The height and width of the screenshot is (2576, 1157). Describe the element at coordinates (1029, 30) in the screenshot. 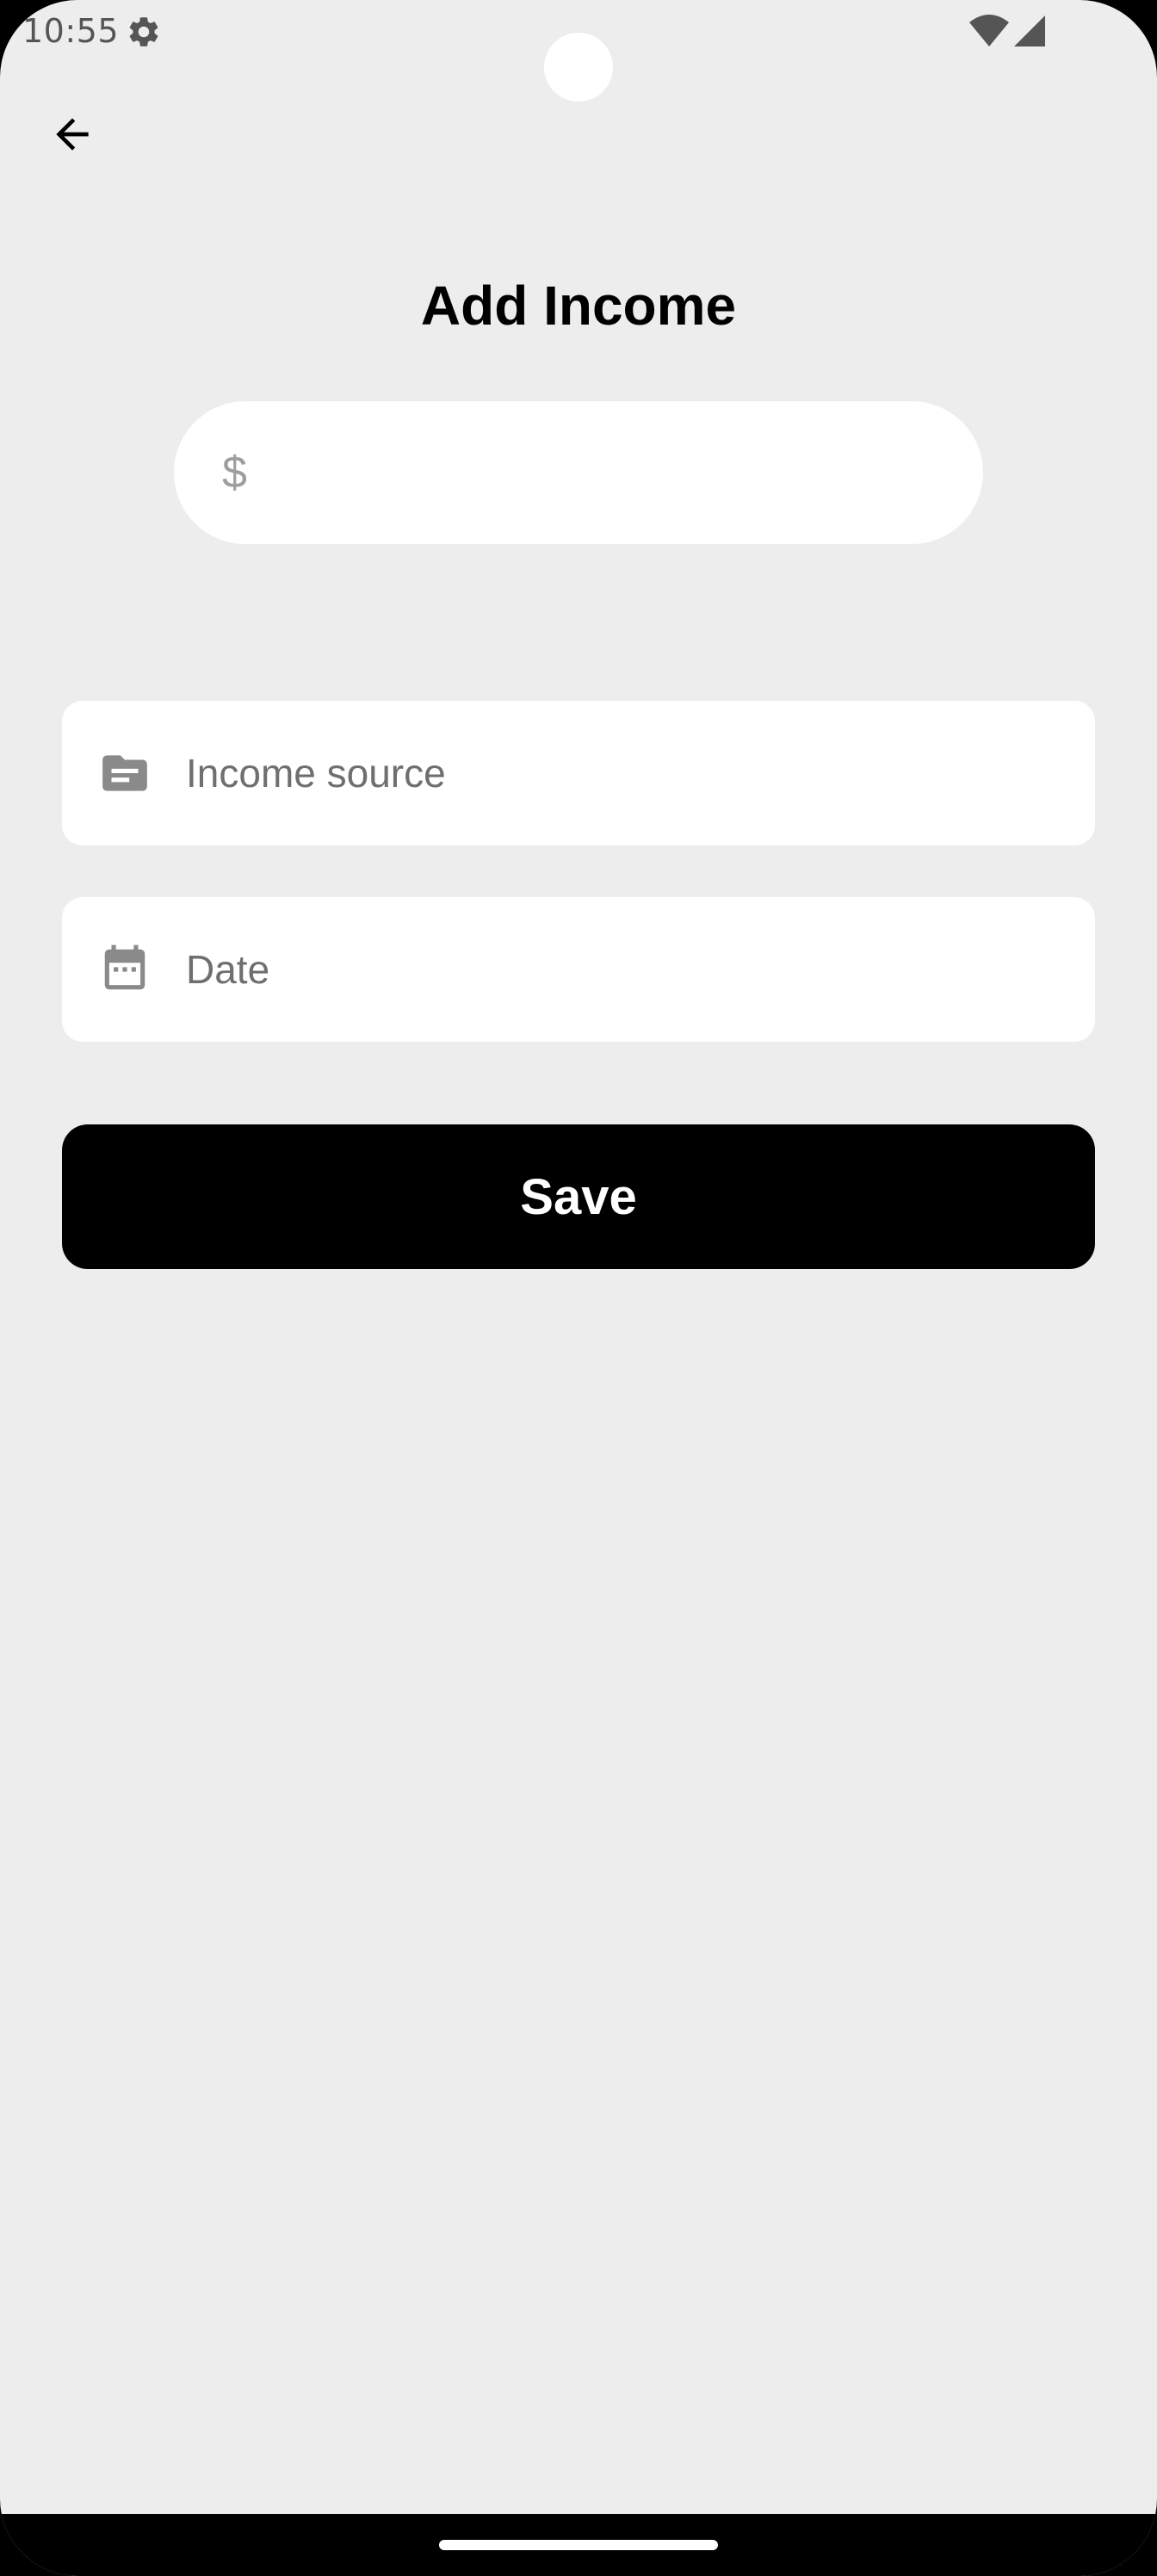

I see `signal-icon` at that location.